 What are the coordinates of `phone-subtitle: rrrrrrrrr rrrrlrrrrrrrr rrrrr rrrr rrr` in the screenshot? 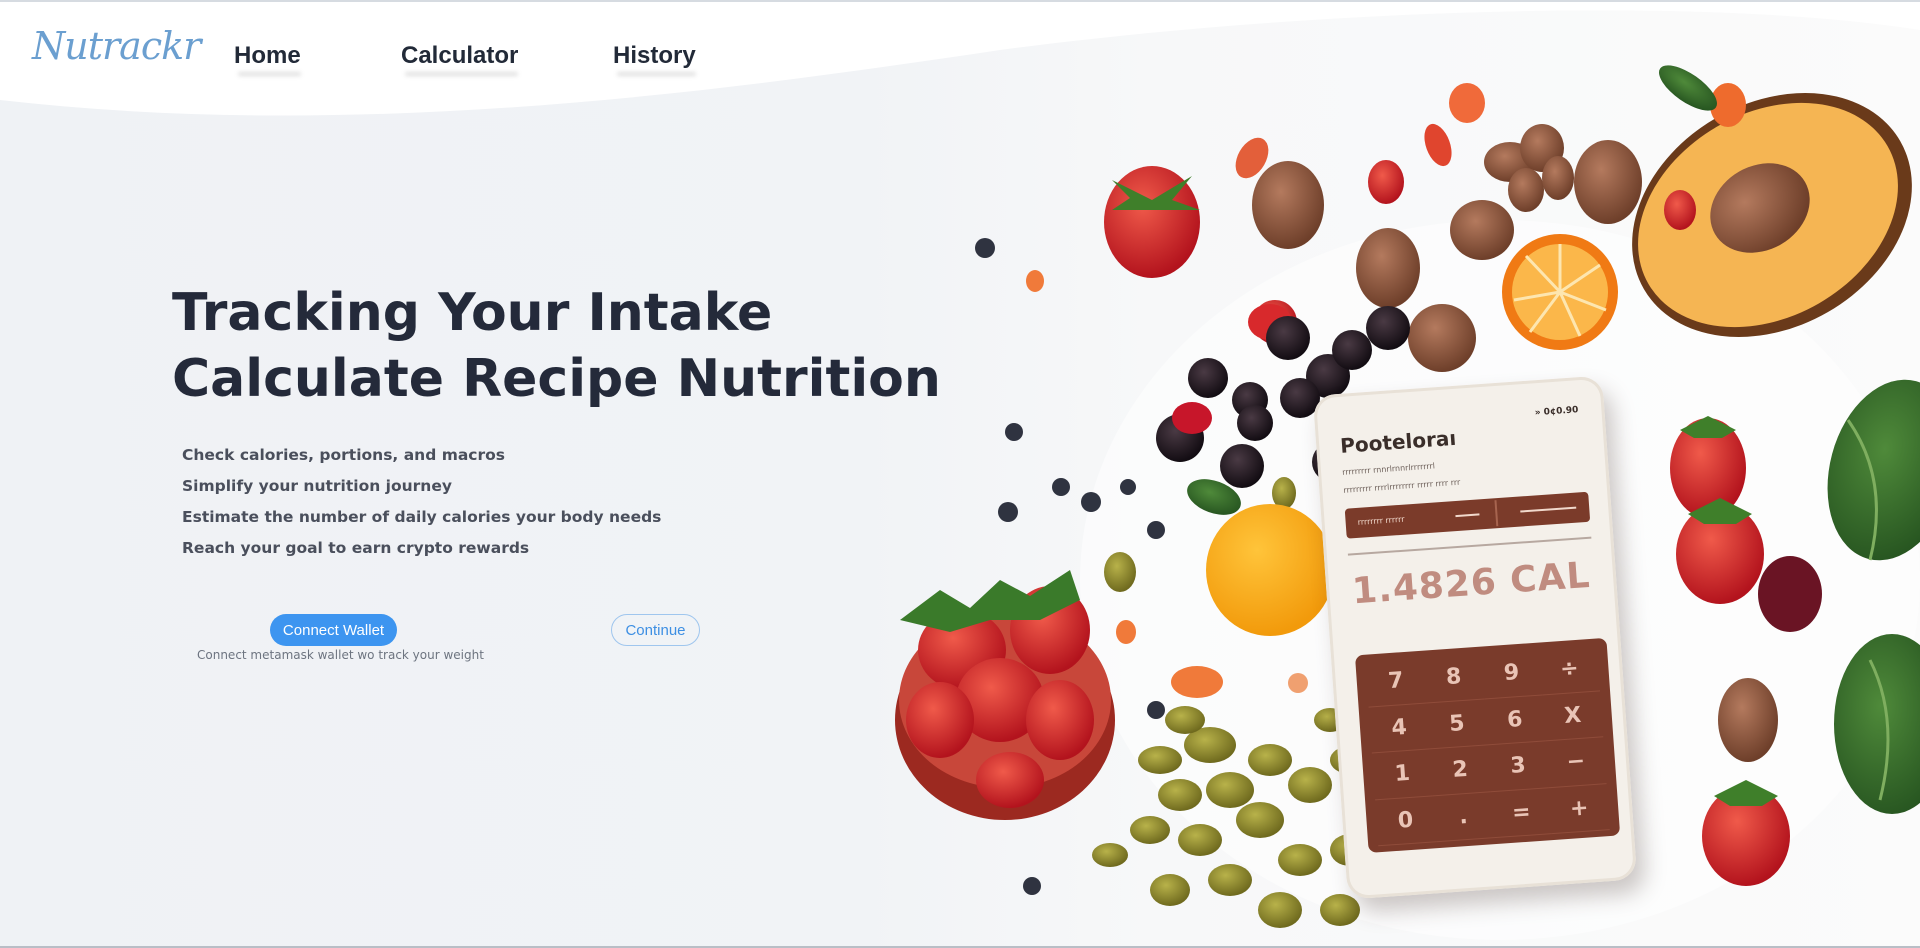 It's located at (1402, 486).